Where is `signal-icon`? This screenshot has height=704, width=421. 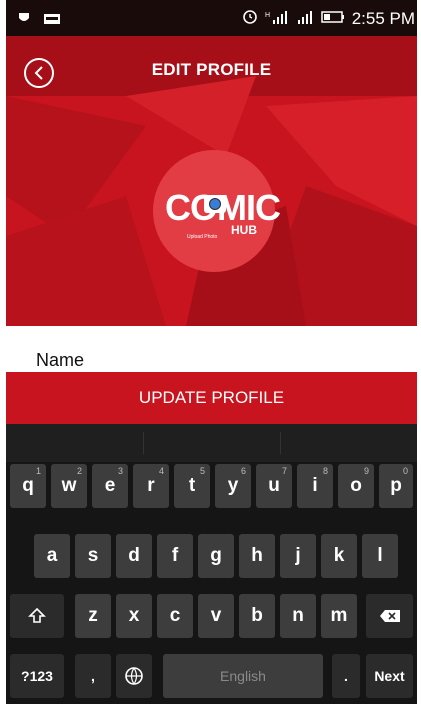
signal-icon is located at coordinates (305, 19).